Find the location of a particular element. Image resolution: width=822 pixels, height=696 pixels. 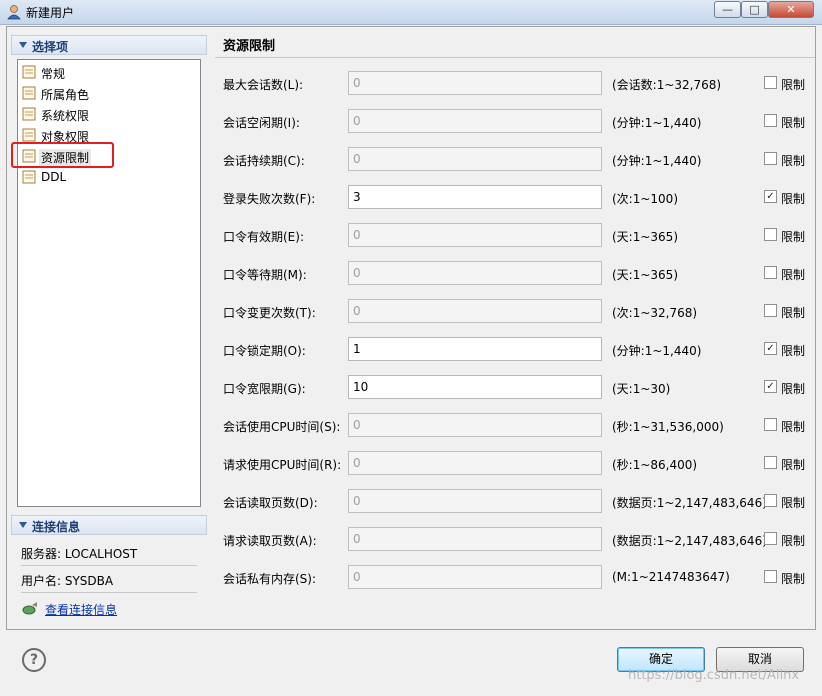

options-tree: 常规 所属角色 系统权限 对象权限 资源限制 DDL is located at coordinates (109, 283).